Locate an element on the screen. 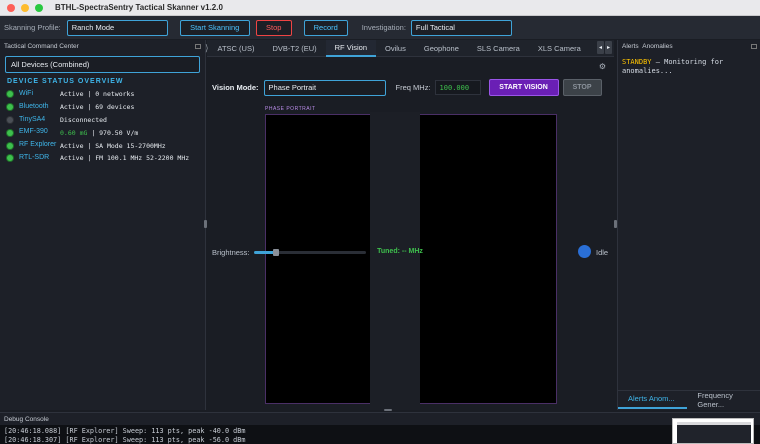 Image resolution: width=760 pixels, height=444 pixels. stop-vision-button: STOP is located at coordinates (582, 87).